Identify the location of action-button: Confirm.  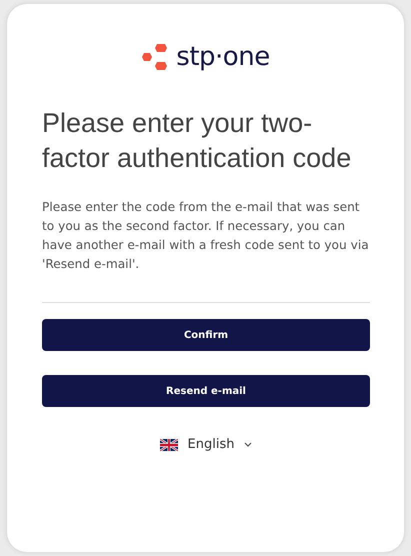
(206, 335).